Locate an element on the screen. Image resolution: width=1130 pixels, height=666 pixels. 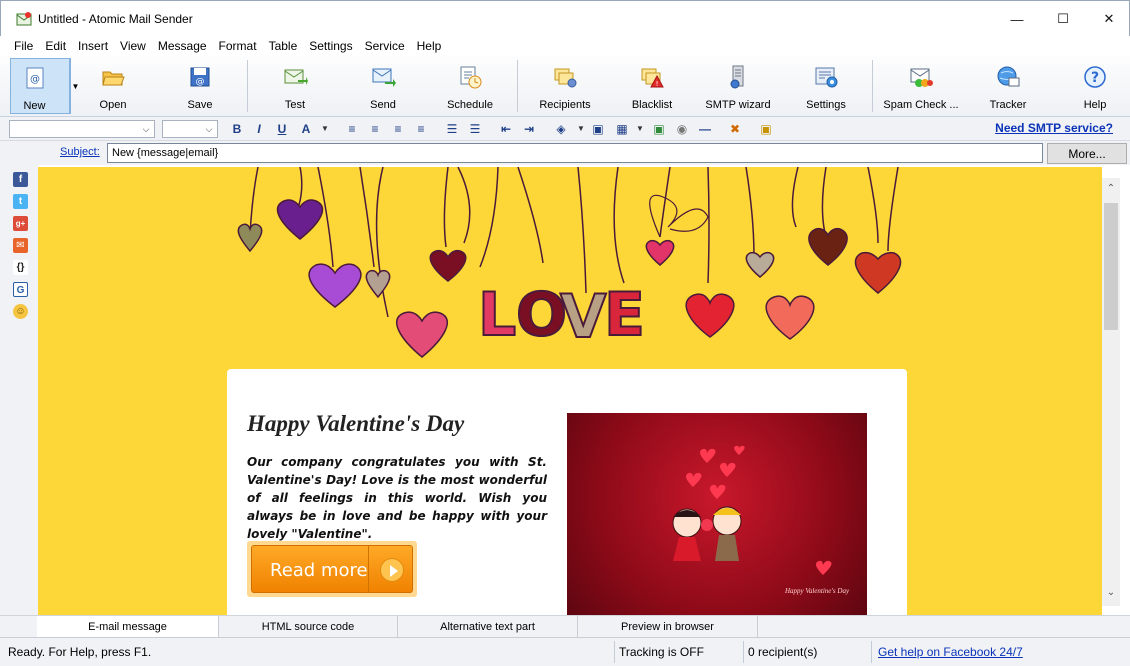
scroll-up-icon: ⌃ is located at coordinates (1111, 189).